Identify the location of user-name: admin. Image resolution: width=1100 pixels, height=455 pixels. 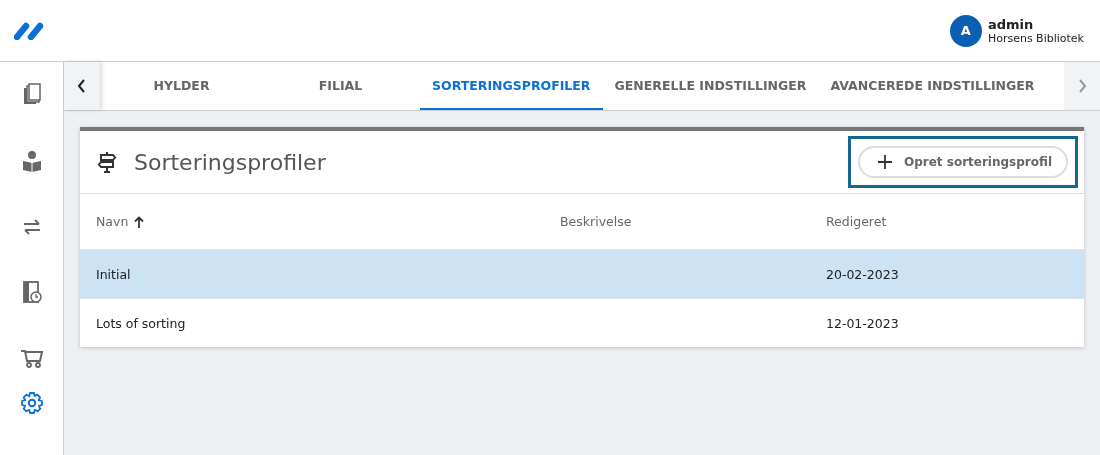
(1011, 24).